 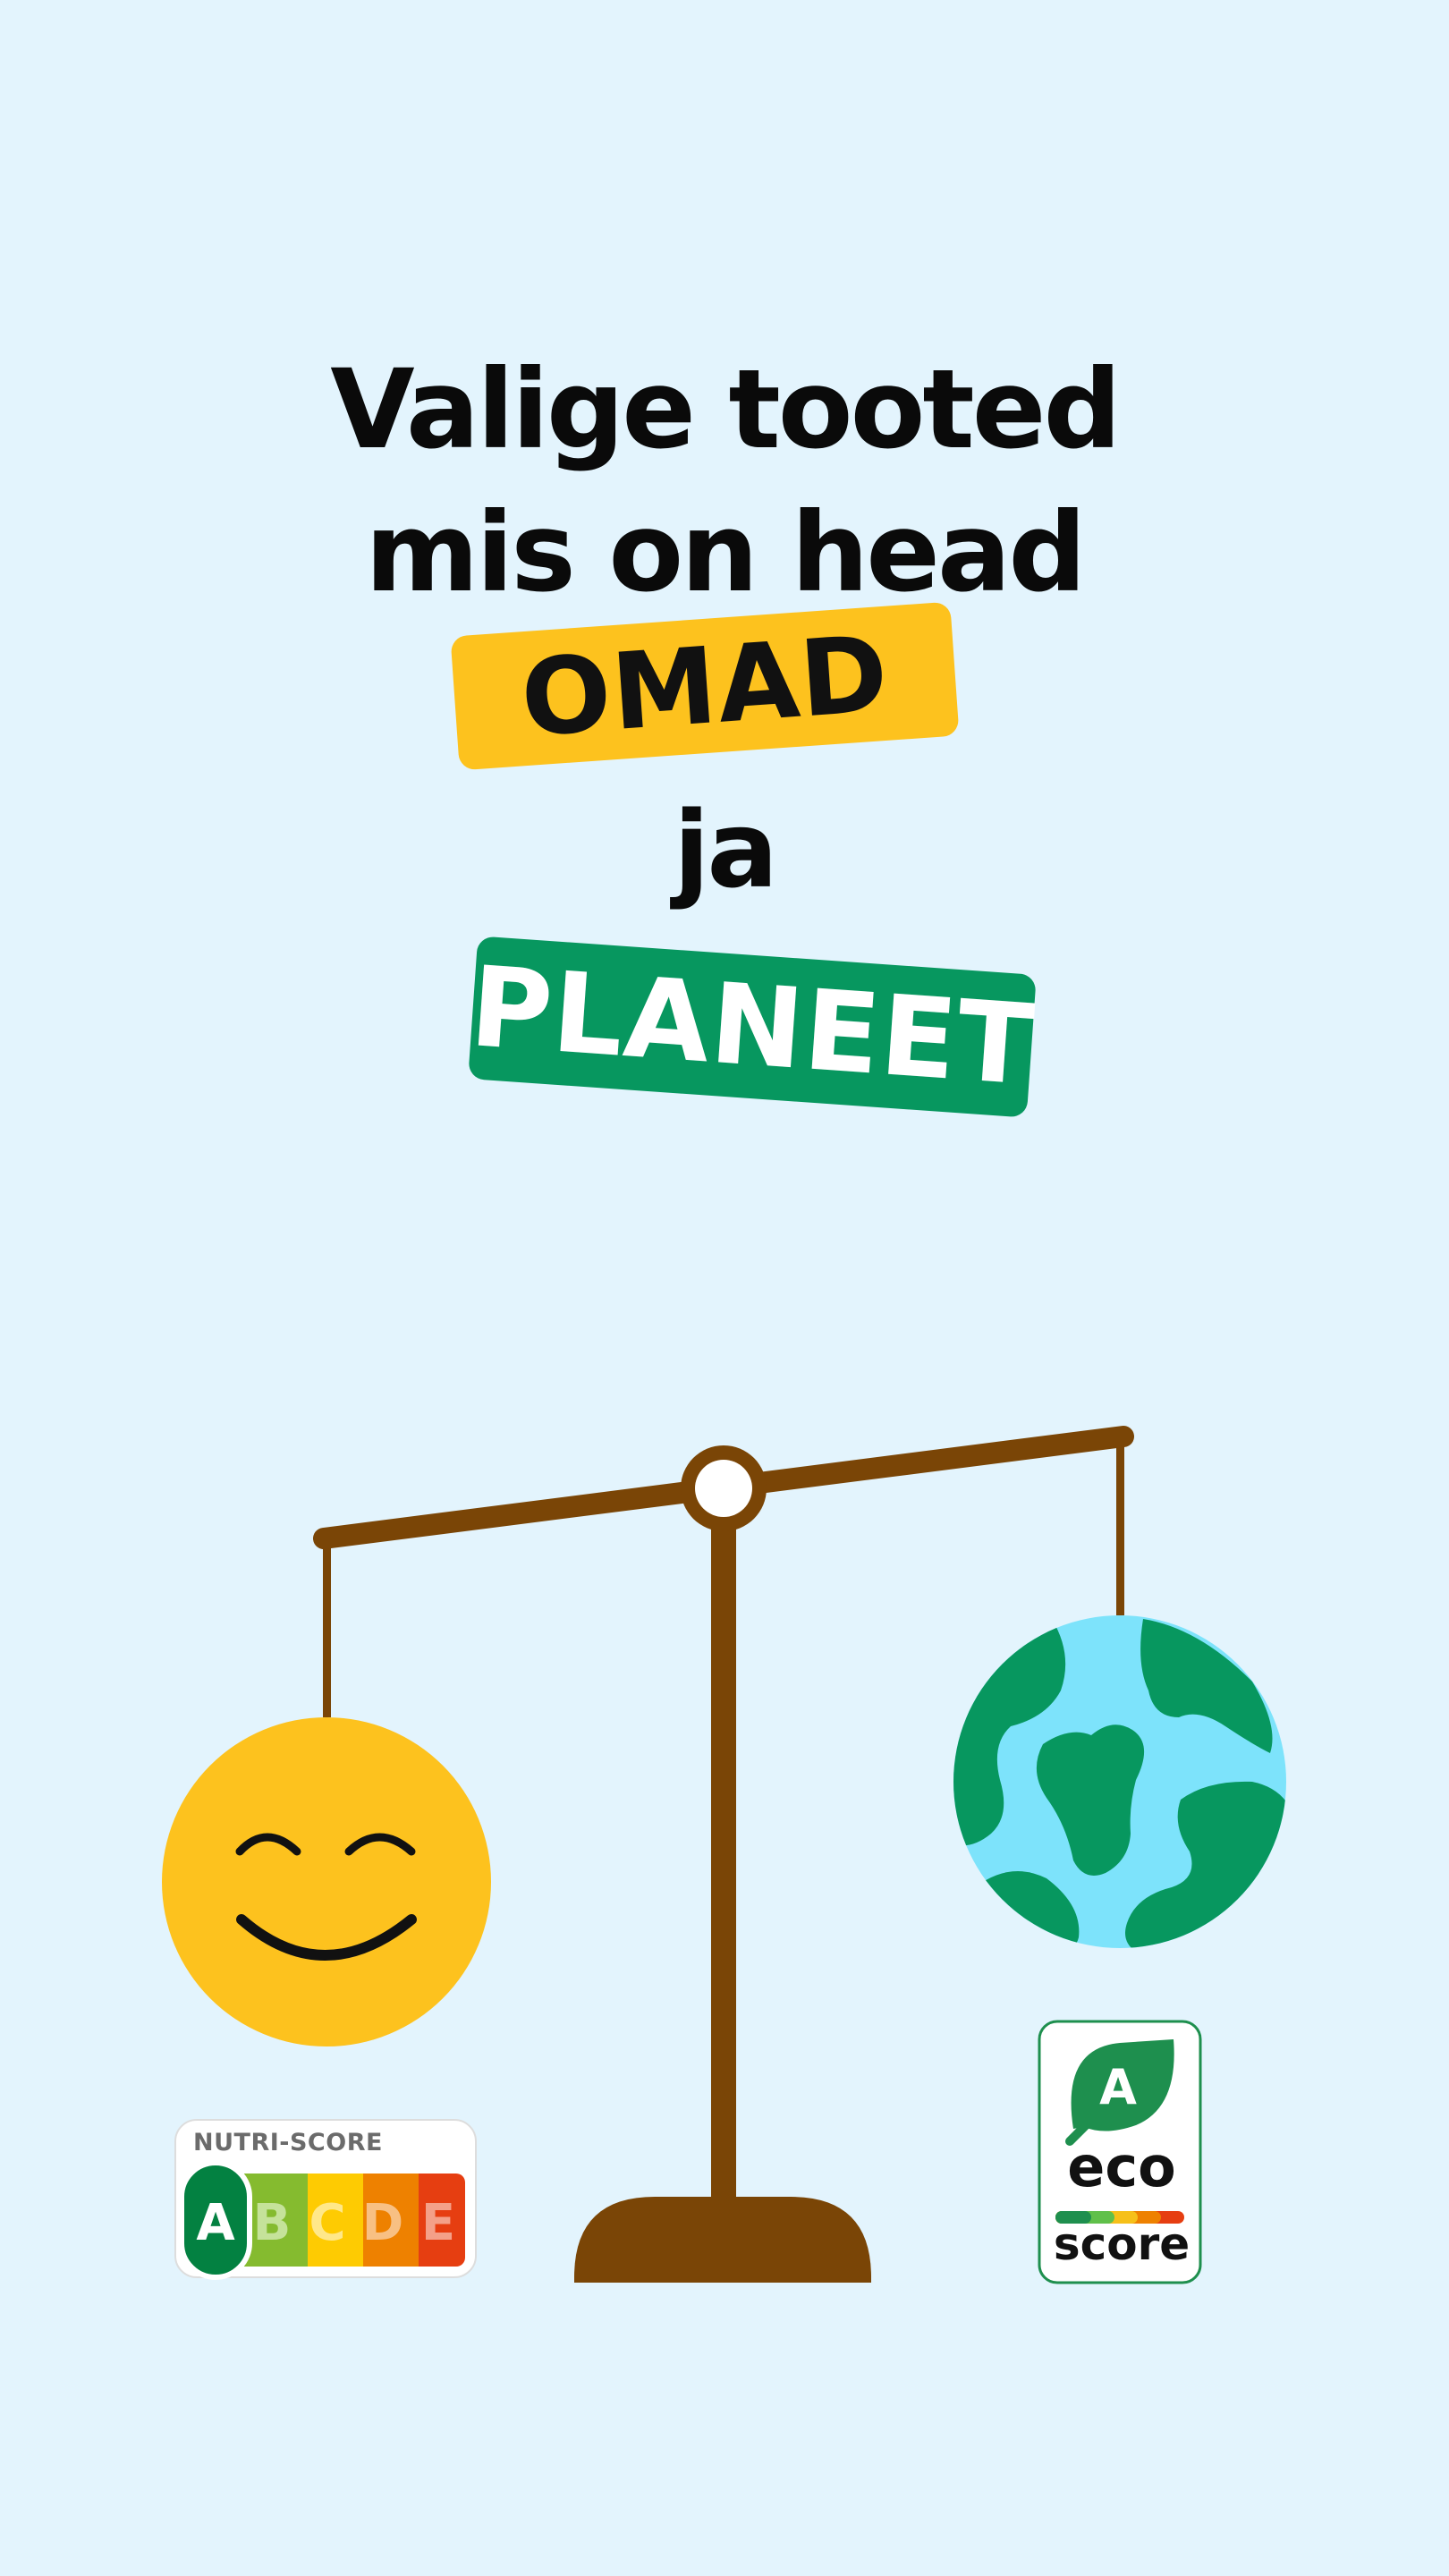 What do you see at coordinates (438, 2222) in the screenshot?
I see `nutri-grade-e: E` at bounding box center [438, 2222].